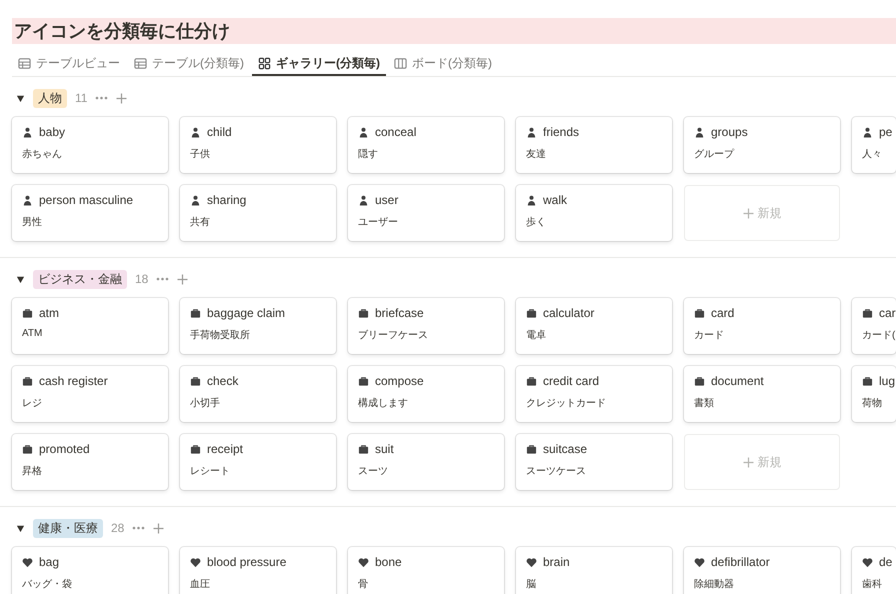 This screenshot has height=594, width=896. Describe the element at coordinates (50, 98) in the screenshot. I see `group-tag: 人物` at that location.